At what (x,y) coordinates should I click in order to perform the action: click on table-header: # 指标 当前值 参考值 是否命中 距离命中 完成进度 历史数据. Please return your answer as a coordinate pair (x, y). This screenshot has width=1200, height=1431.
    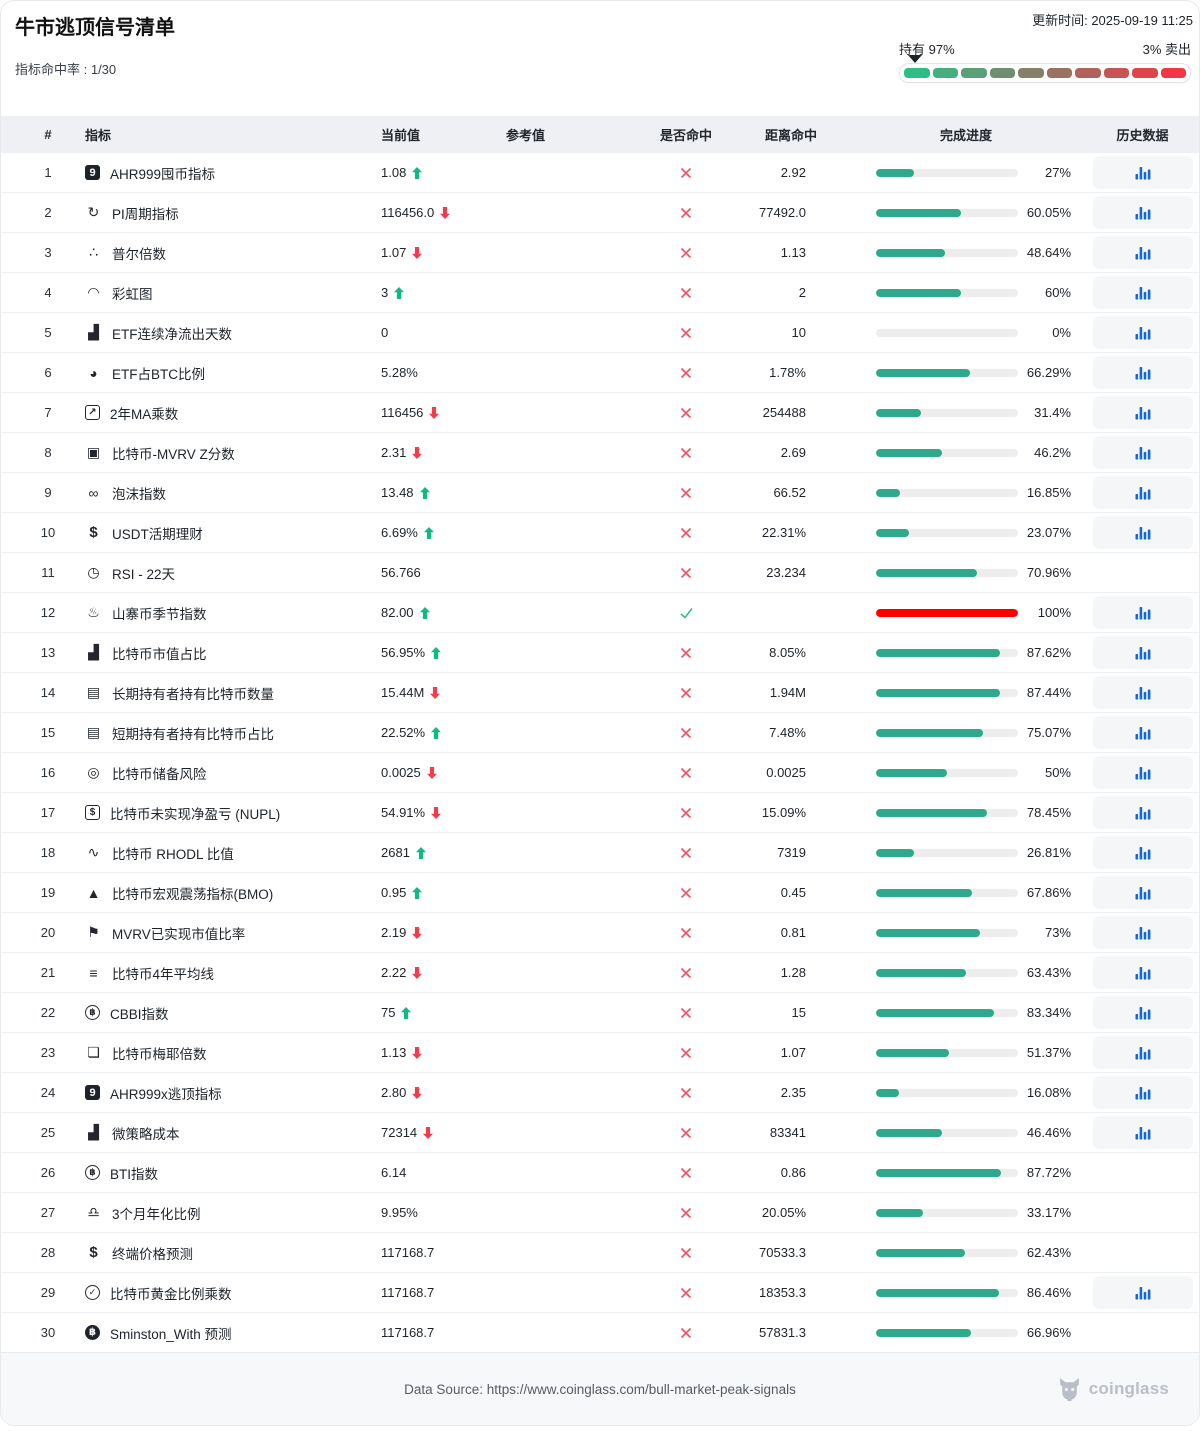
    Looking at the image, I should click on (600, 134).